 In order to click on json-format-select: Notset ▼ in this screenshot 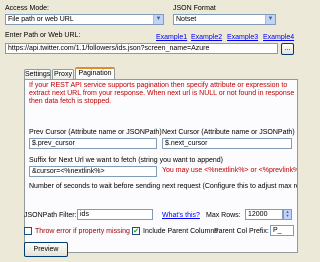, I will do `click(224, 19)`.